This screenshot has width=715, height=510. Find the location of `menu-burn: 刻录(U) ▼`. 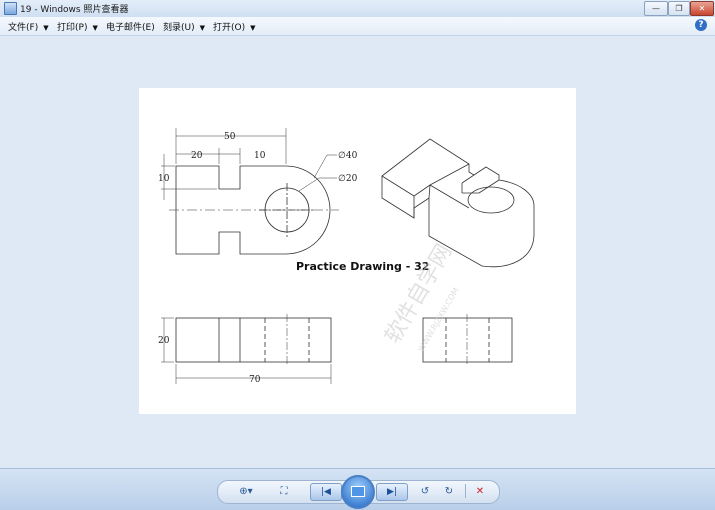

menu-burn: 刻录(U) ▼ is located at coordinates (184, 26).